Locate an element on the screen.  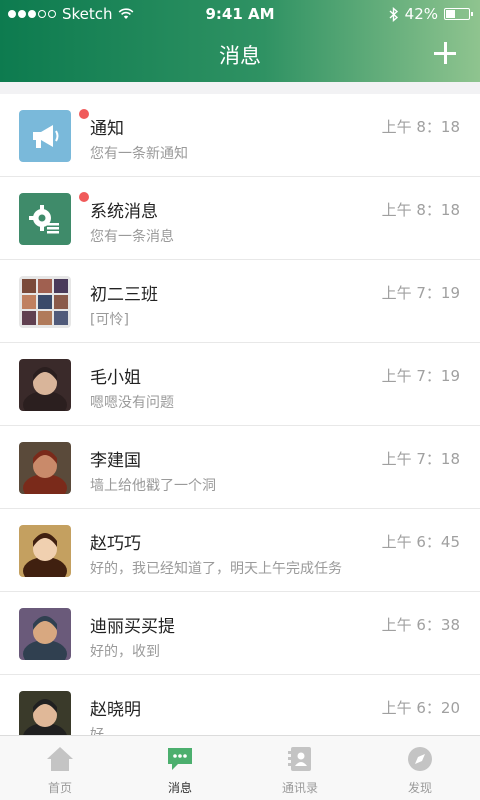
compass-icon is located at coordinates (420, 759).